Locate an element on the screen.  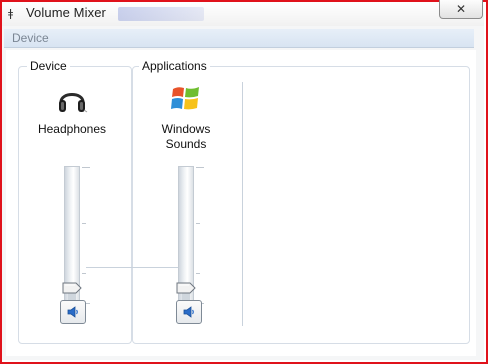
window-menu-icon: ǂ is located at coordinates (11, 14).